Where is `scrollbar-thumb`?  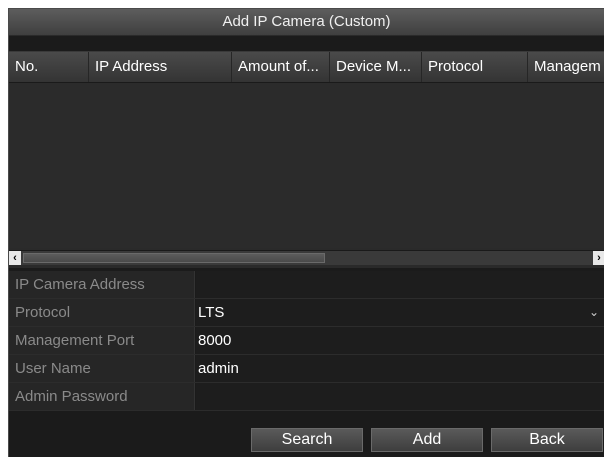
scrollbar-thumb is located at coordinates (174, 258).